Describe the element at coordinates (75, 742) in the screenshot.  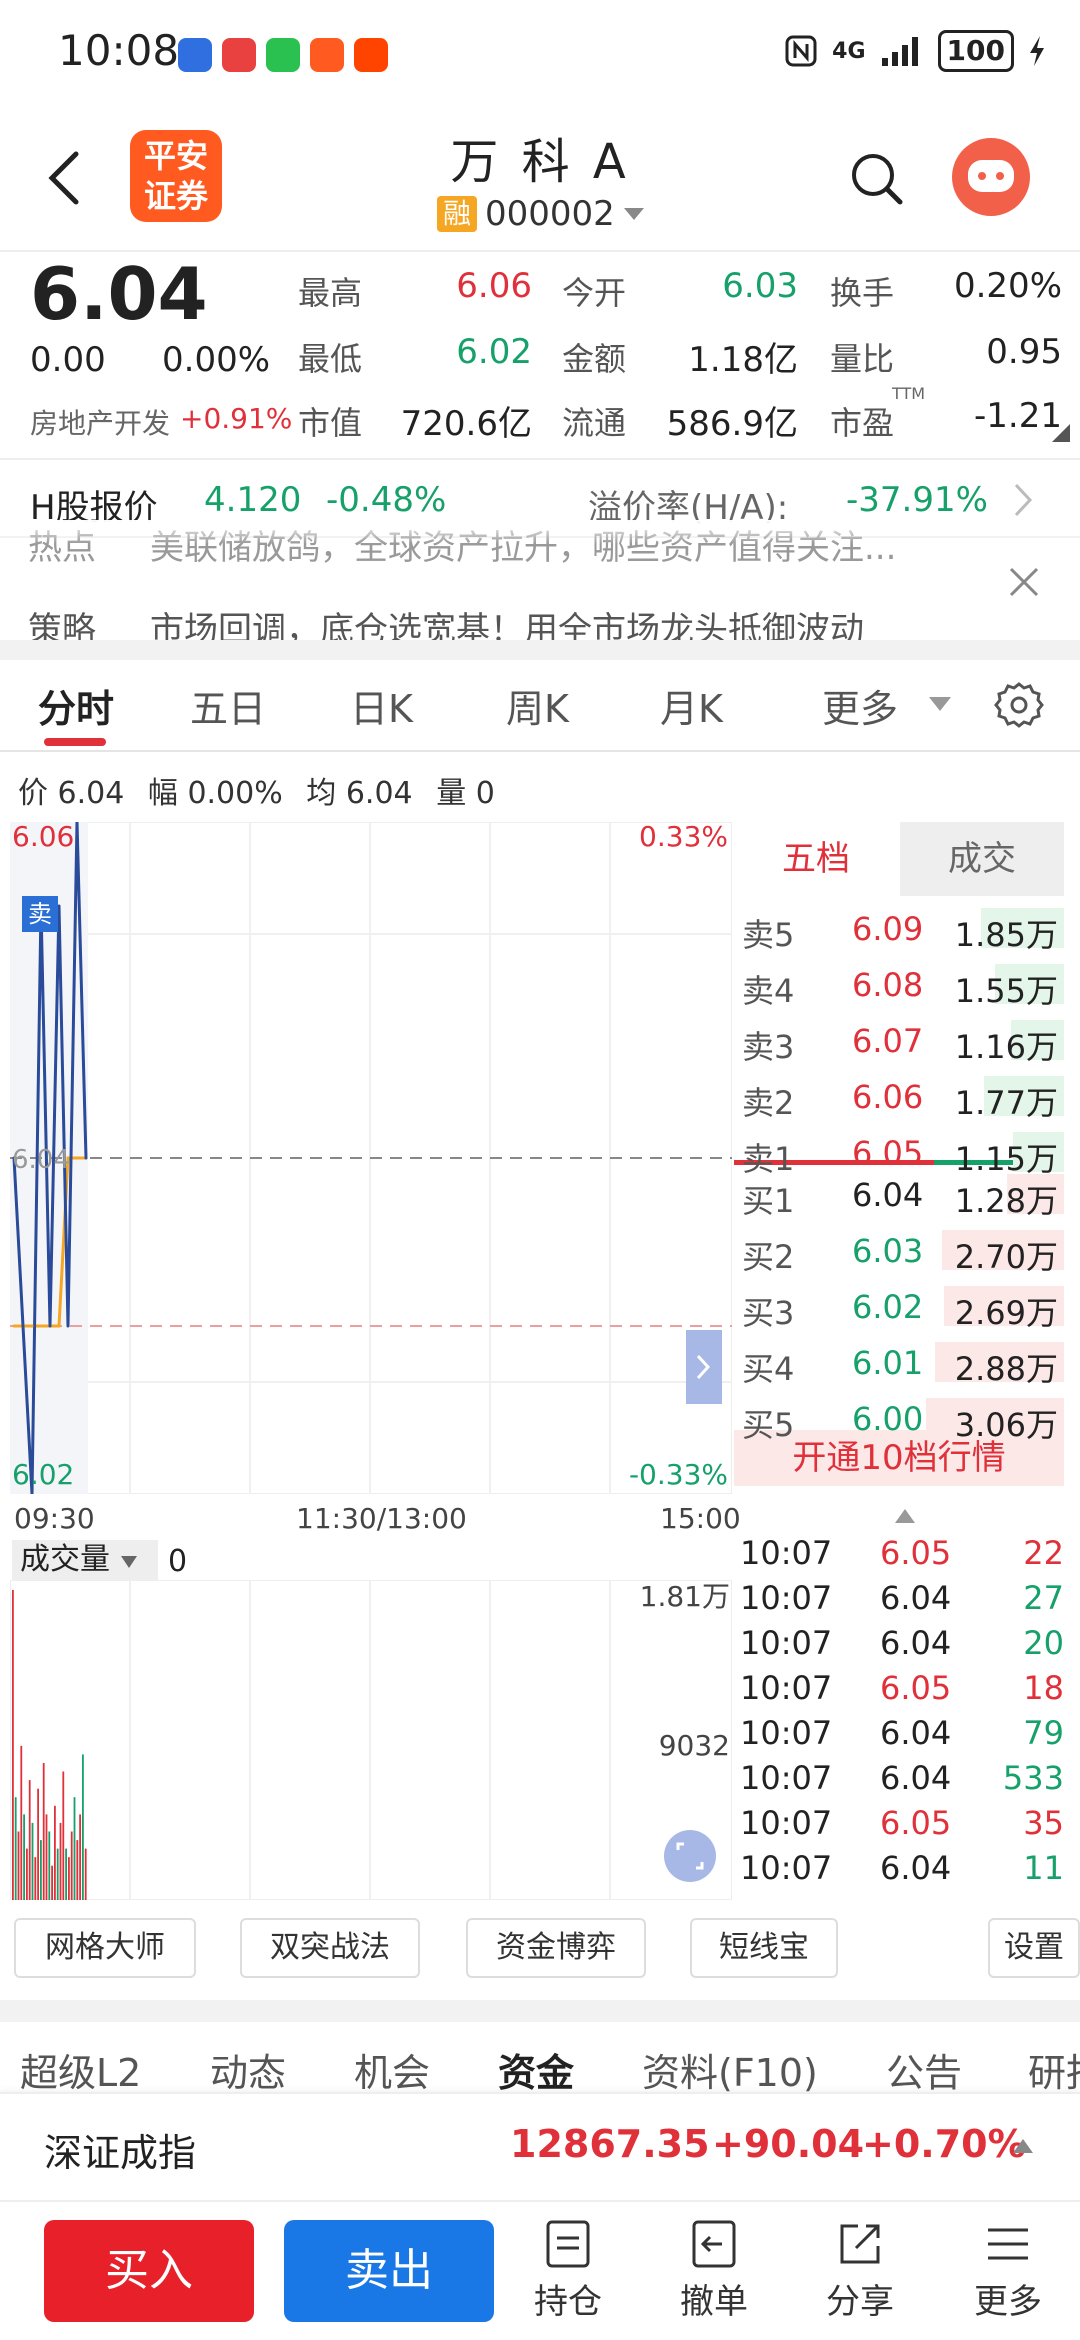
I see `active-tab-indicator` at that location.